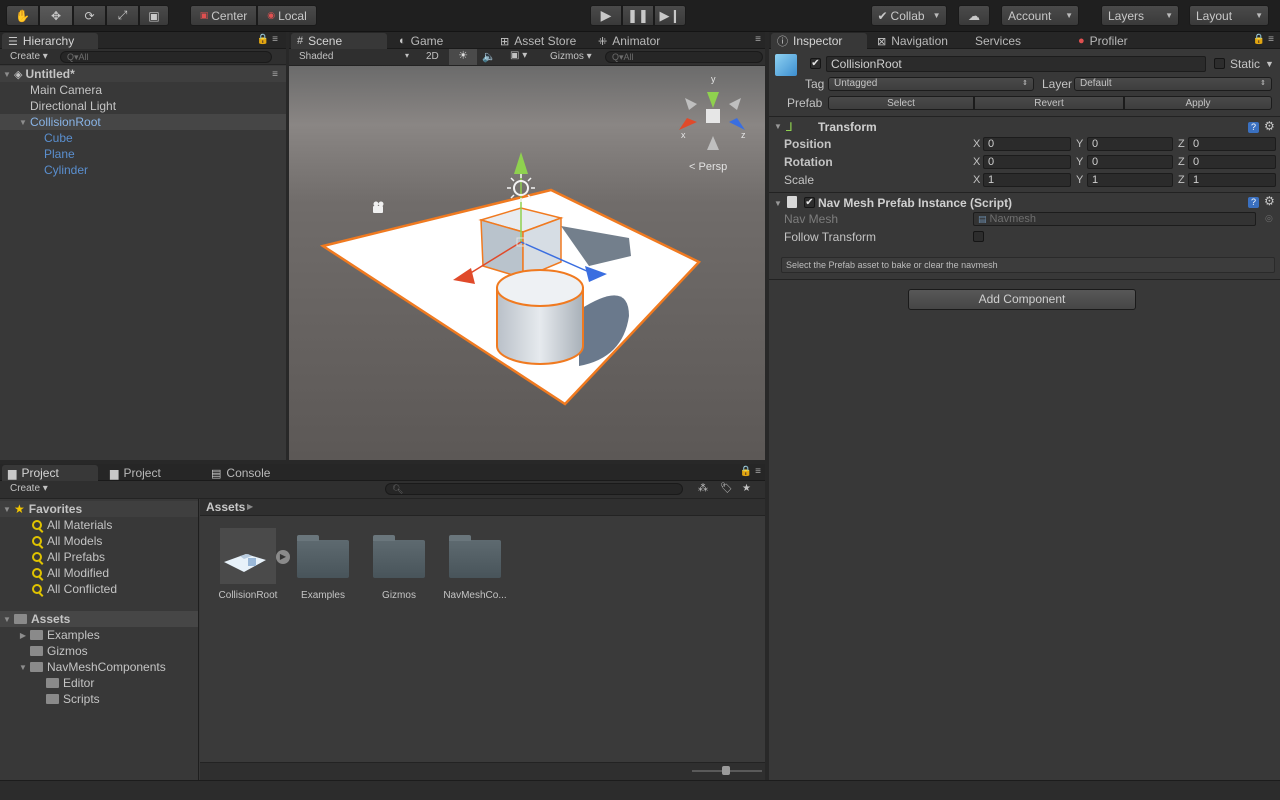 This screenshot has width=1280, height=800. What do you see at coordinates (1027, 180) in the screenshot?
I see `scale-x-field: 1` at bounding box center [1027, 180].